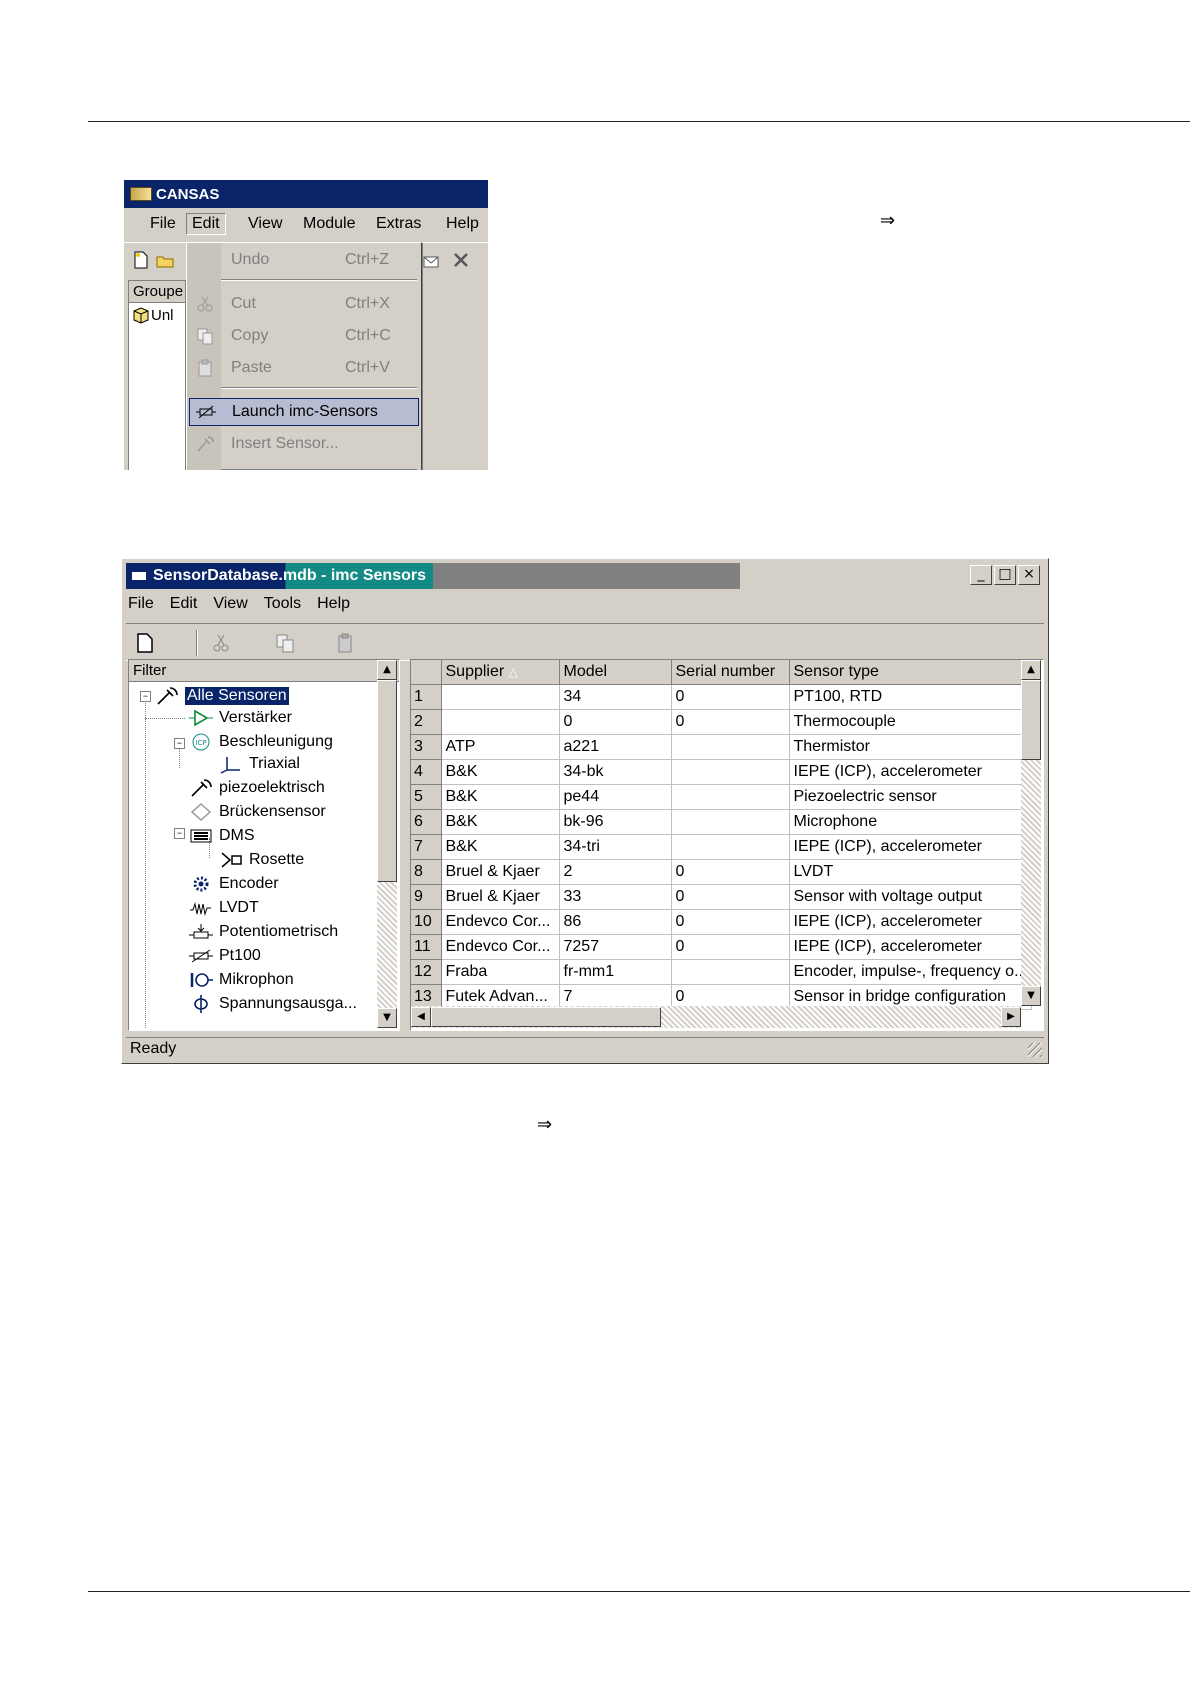  I want to click on row-number-cell: 4, so click(426, 772).